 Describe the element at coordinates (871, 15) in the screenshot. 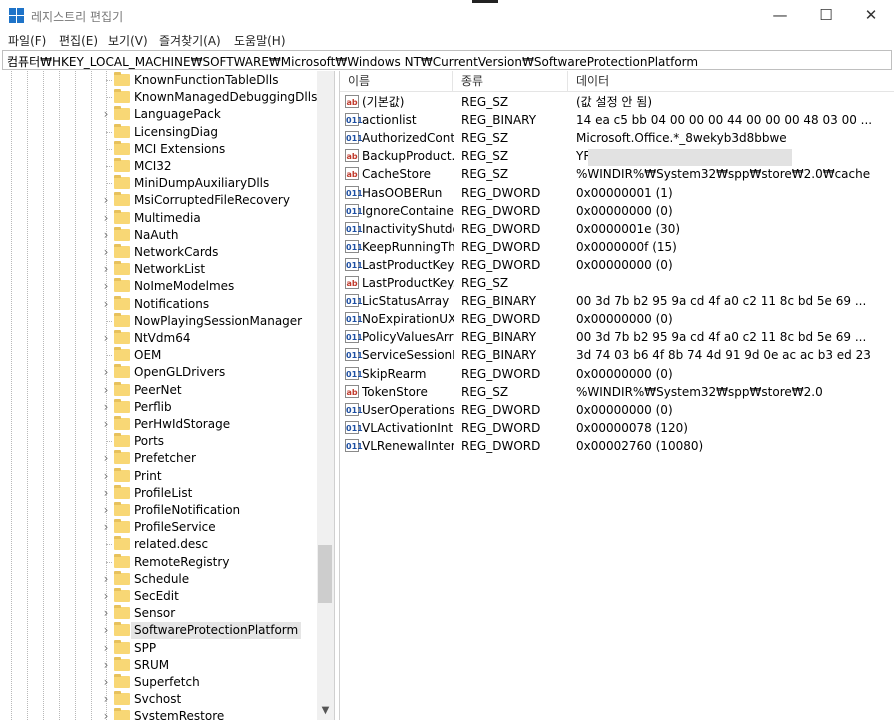

I see `close-button: ✕` at that location.